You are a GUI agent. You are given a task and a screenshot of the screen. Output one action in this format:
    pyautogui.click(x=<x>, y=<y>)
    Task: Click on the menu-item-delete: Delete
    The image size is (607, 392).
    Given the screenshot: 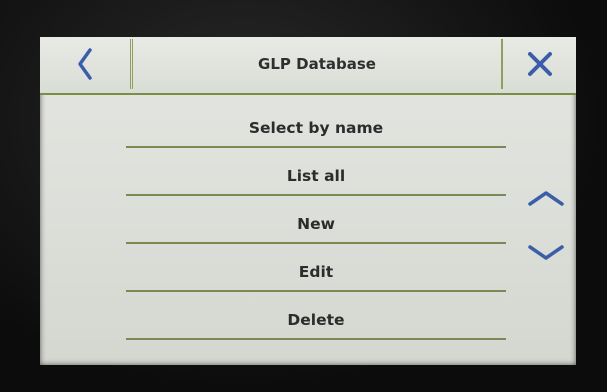 What is the action you would take?
    pyautogui.click(x=316, y=325)
    